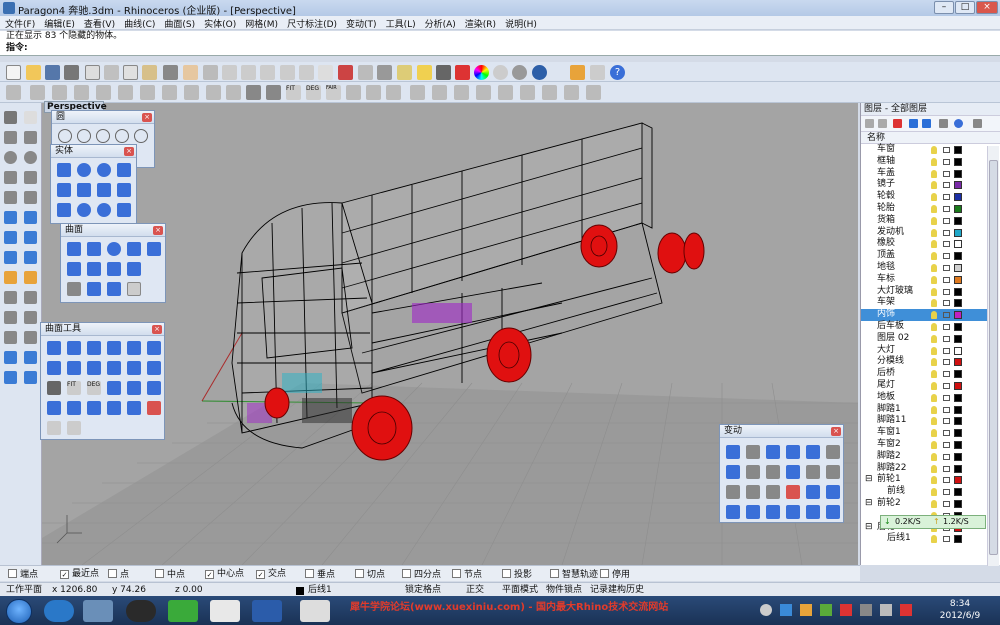 This screenshot has height=625, width=1000. Describe the element at coordinates (65, 136) in the screenshot. I see `circle-center-icon` at that location.